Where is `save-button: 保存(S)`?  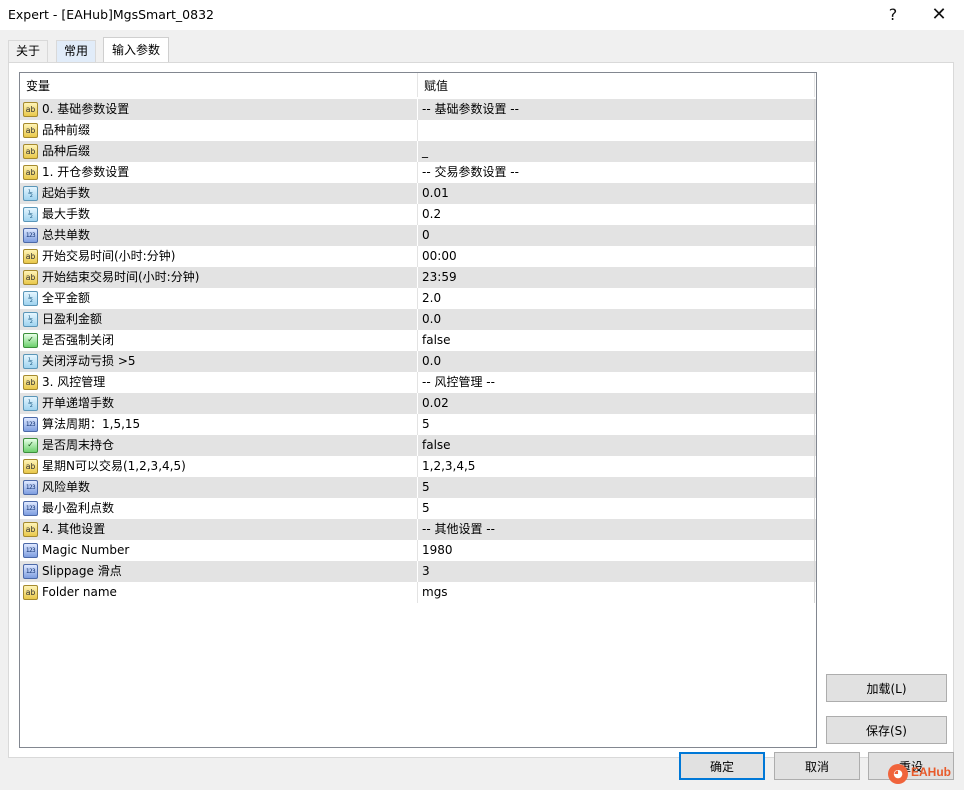
save-button: 保存(S) is located at coordinates (886, 730).